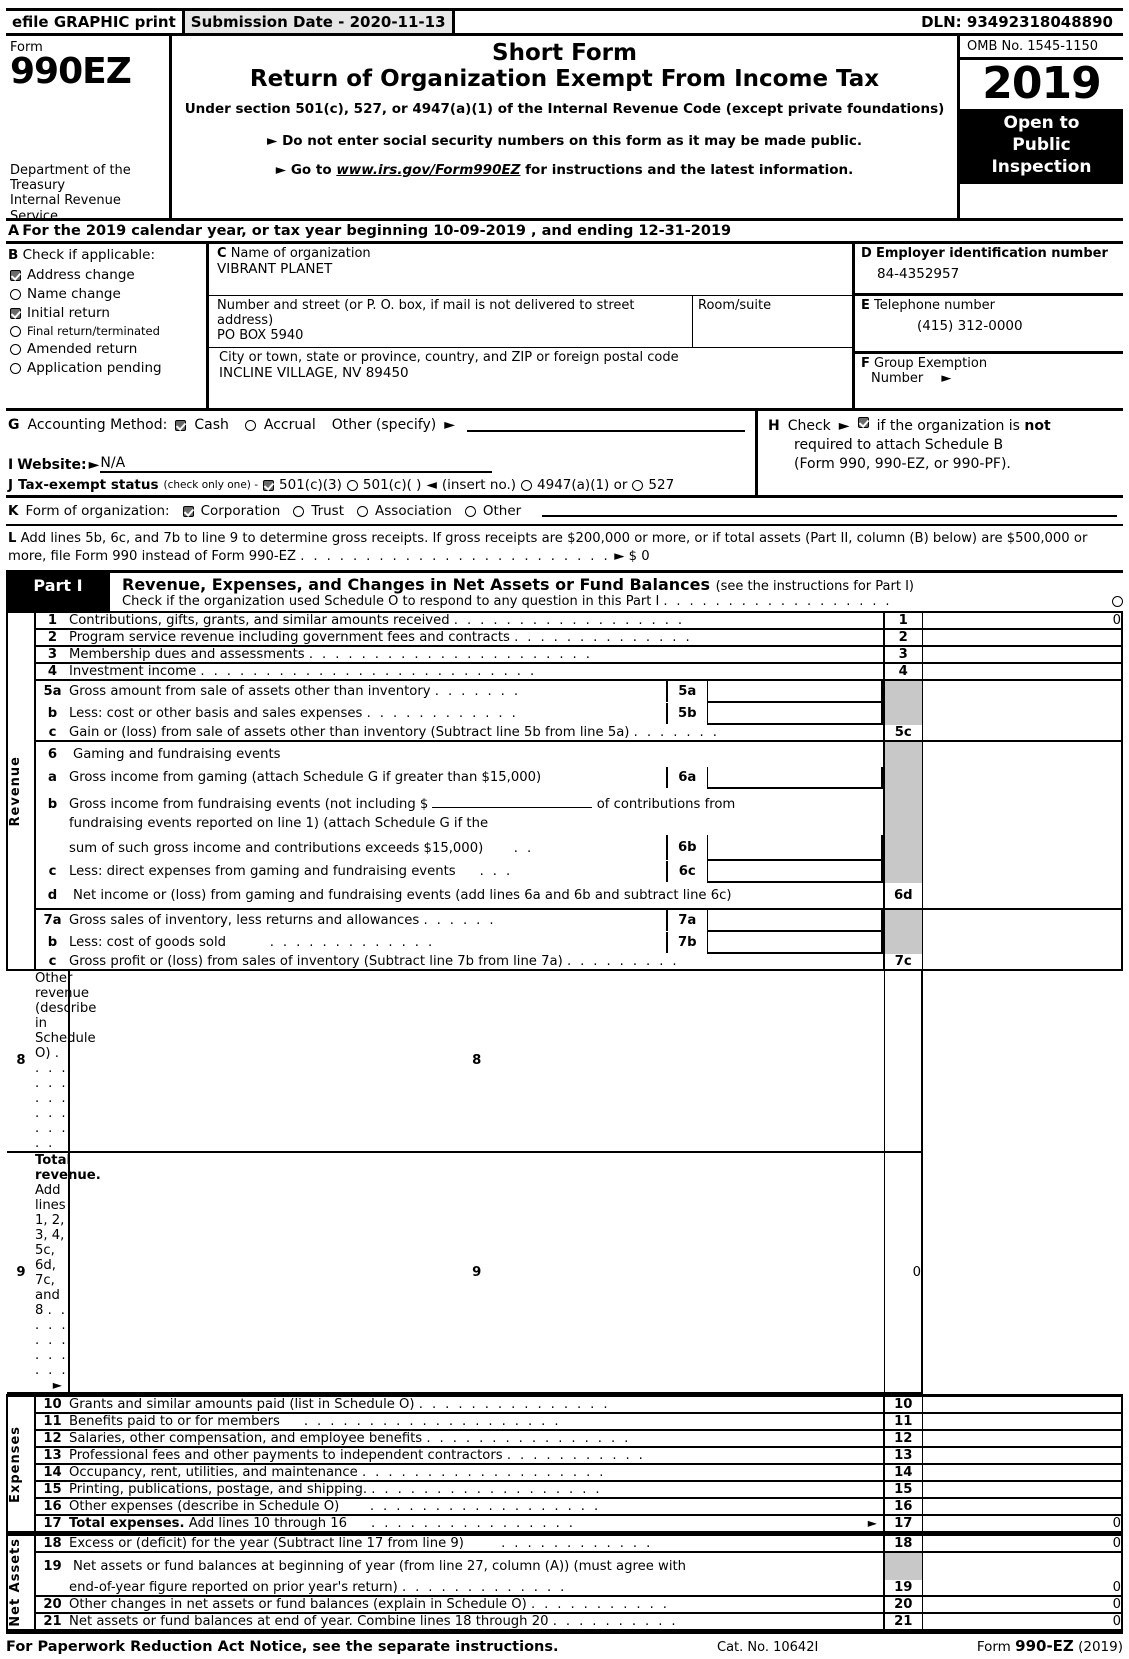 The height and width of the screenshot is (1659, 1129). What do you see at coordinates (687, 691) in the screenshot?
I see `sub-box-number: 5a` at bounding box center [687, 691].